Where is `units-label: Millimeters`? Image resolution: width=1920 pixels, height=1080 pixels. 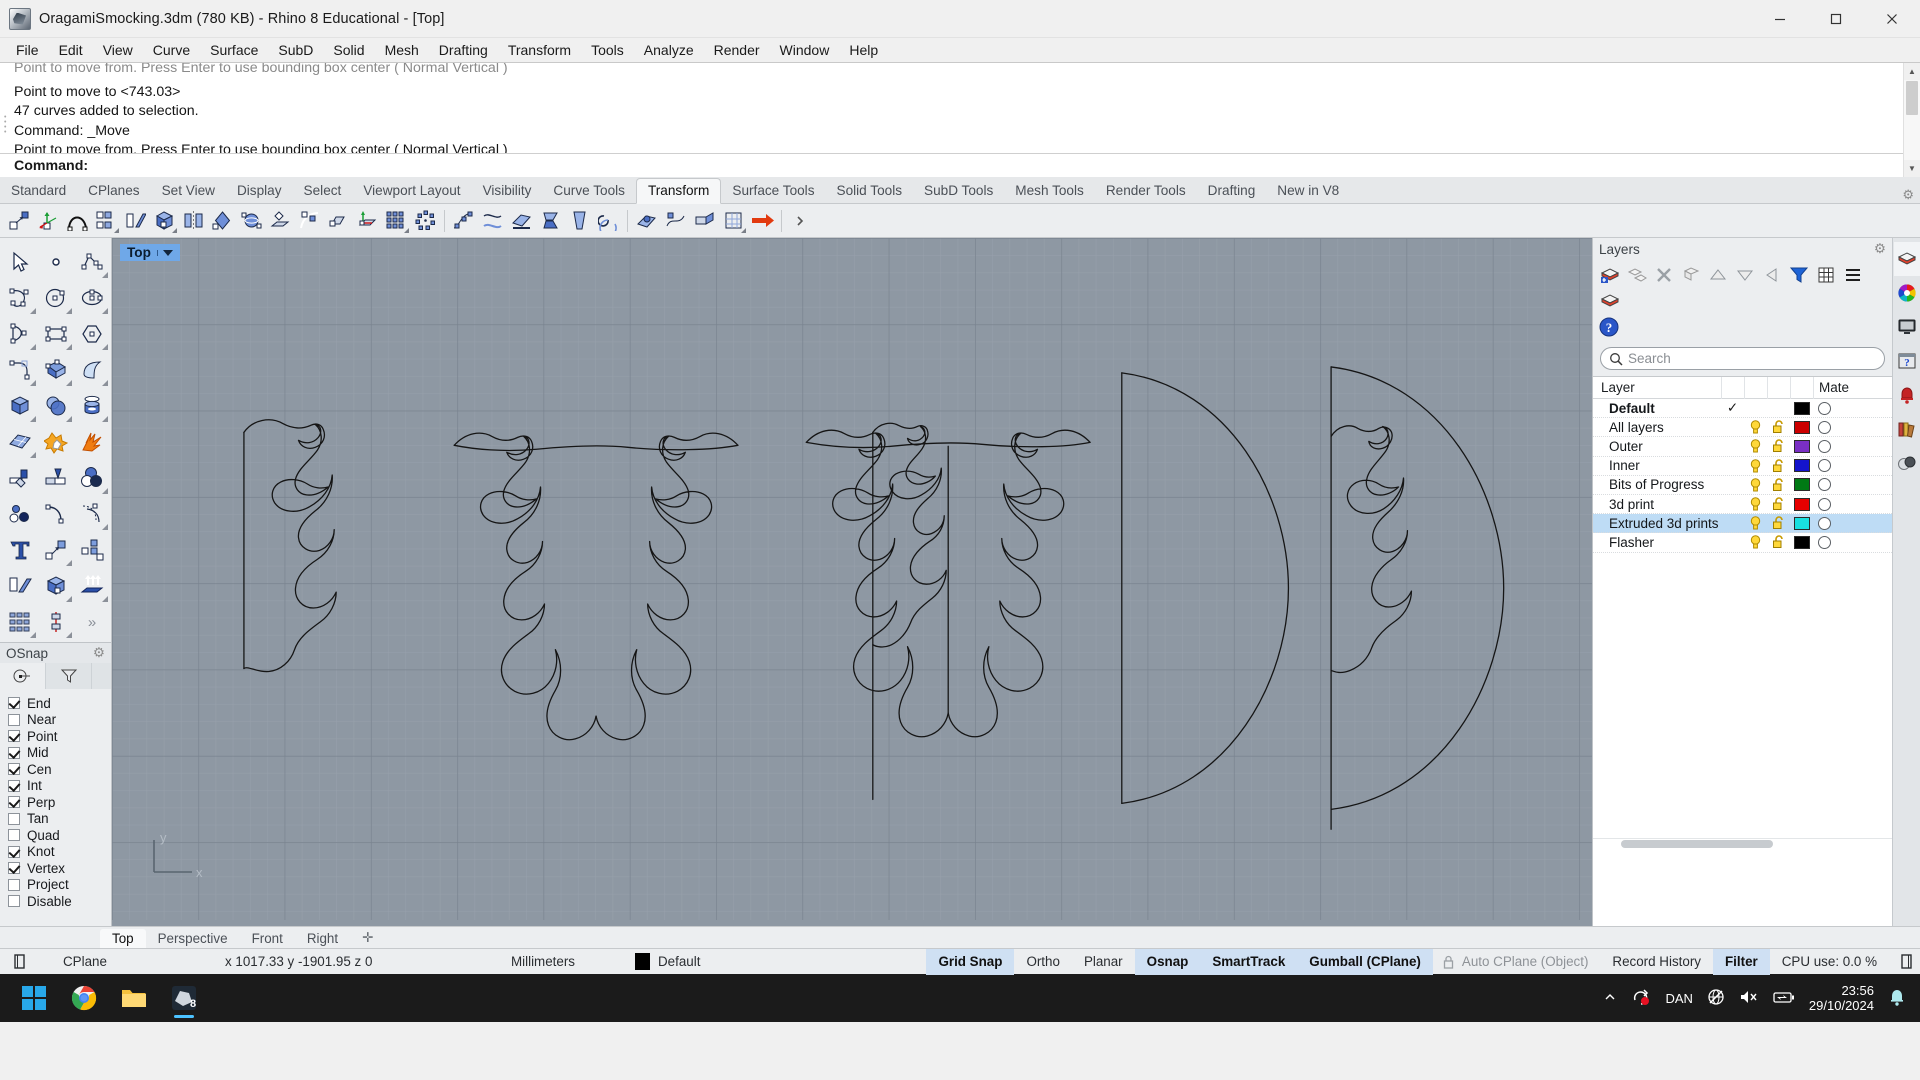
units-label: Millimeters is located at coordinates (543, 962).